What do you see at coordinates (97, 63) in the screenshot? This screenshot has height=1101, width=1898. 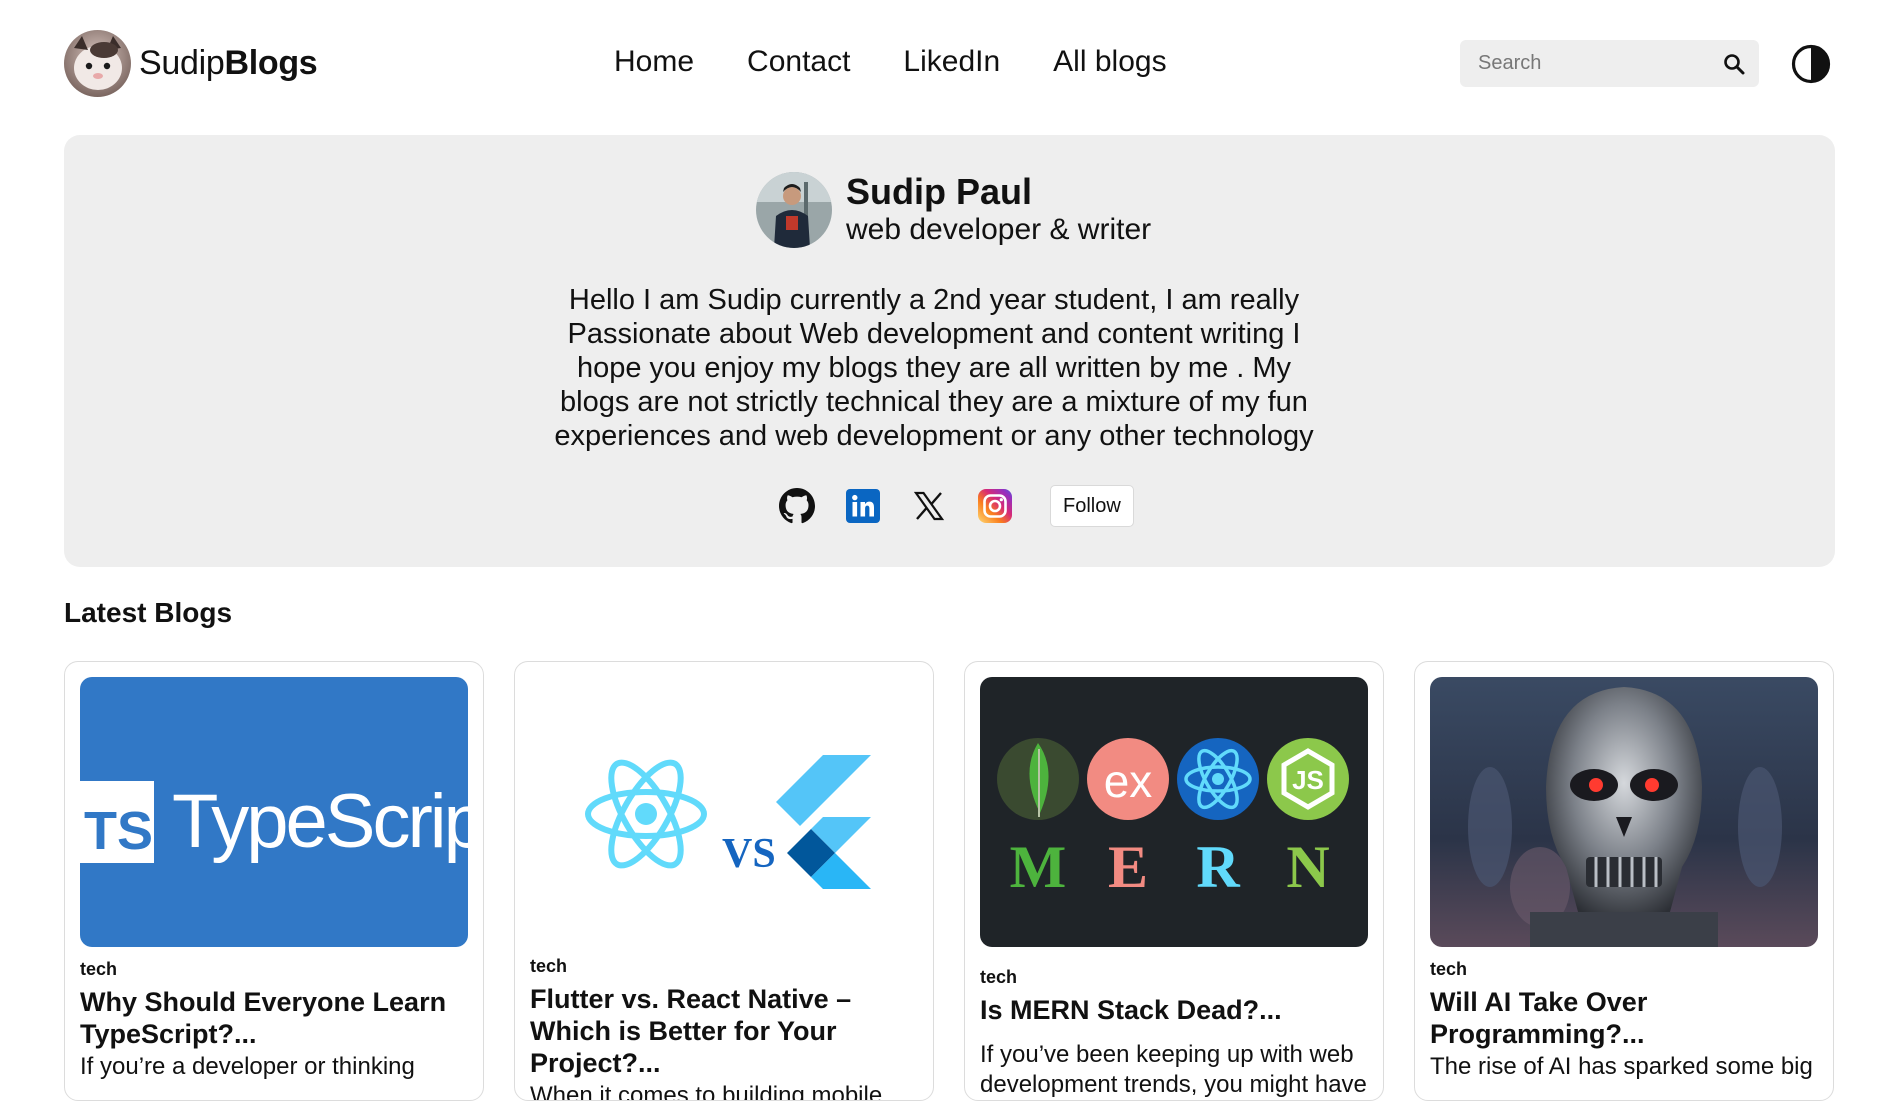 I see `brand-avatar` at bounding box center [97, 63].